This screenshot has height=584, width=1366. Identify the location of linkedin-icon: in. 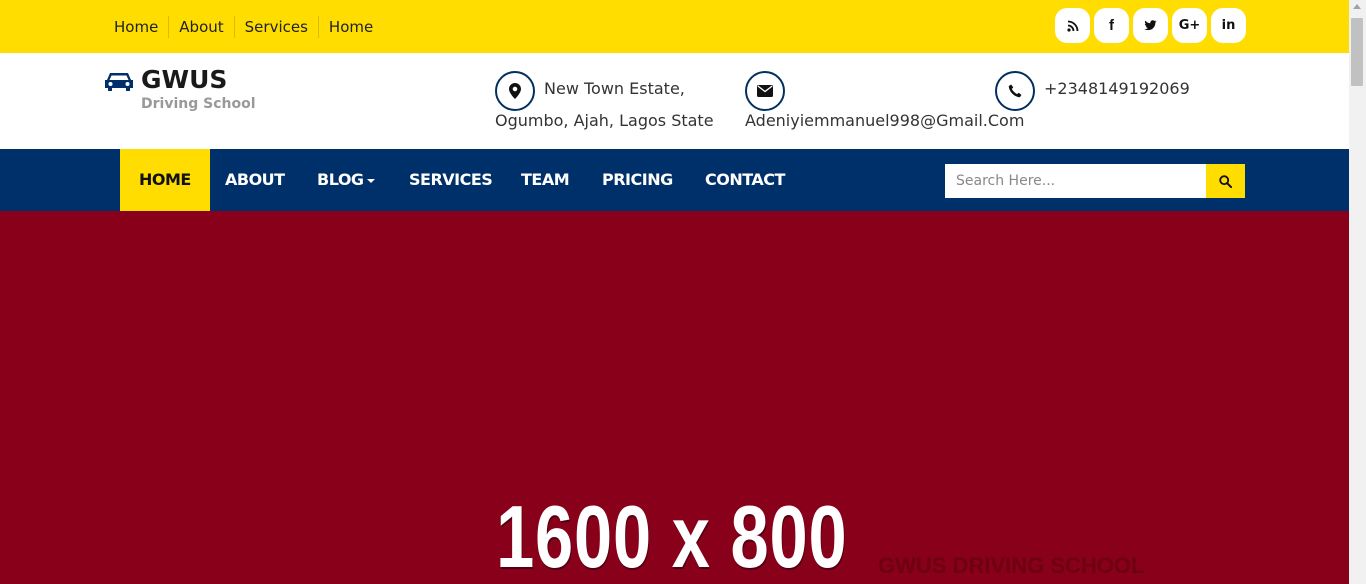
(1228, 25).